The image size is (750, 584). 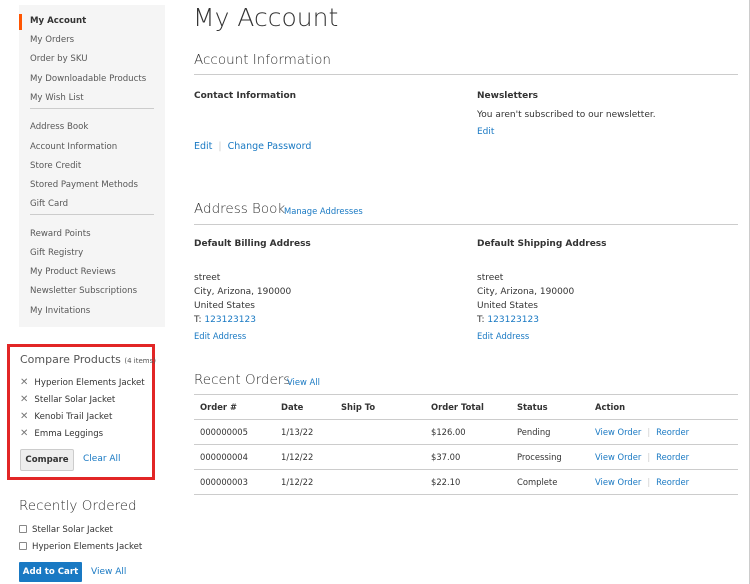 I want to click on change-password-link: Change Password, so click(x=270, y=146).